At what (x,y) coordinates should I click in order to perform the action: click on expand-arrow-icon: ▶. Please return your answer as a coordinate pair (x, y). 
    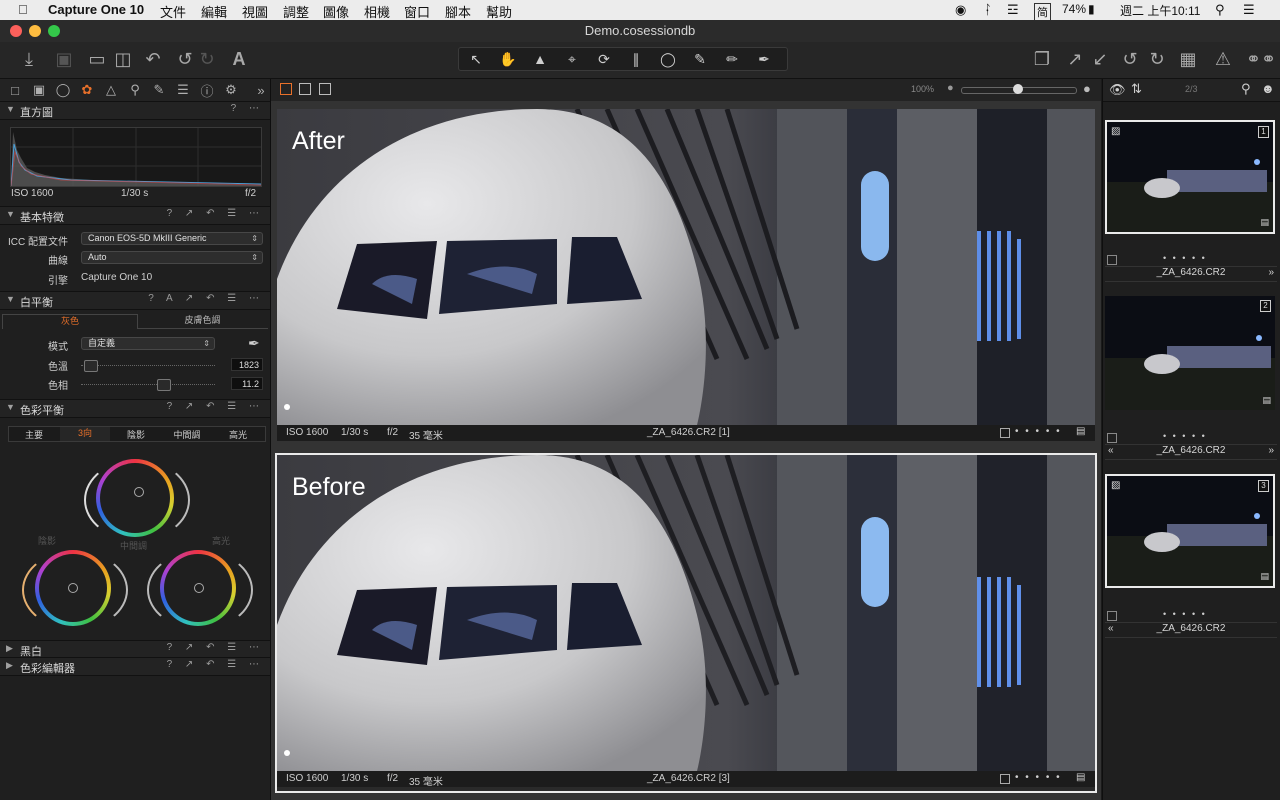
    Looking at the image, I should click on (9, 665).